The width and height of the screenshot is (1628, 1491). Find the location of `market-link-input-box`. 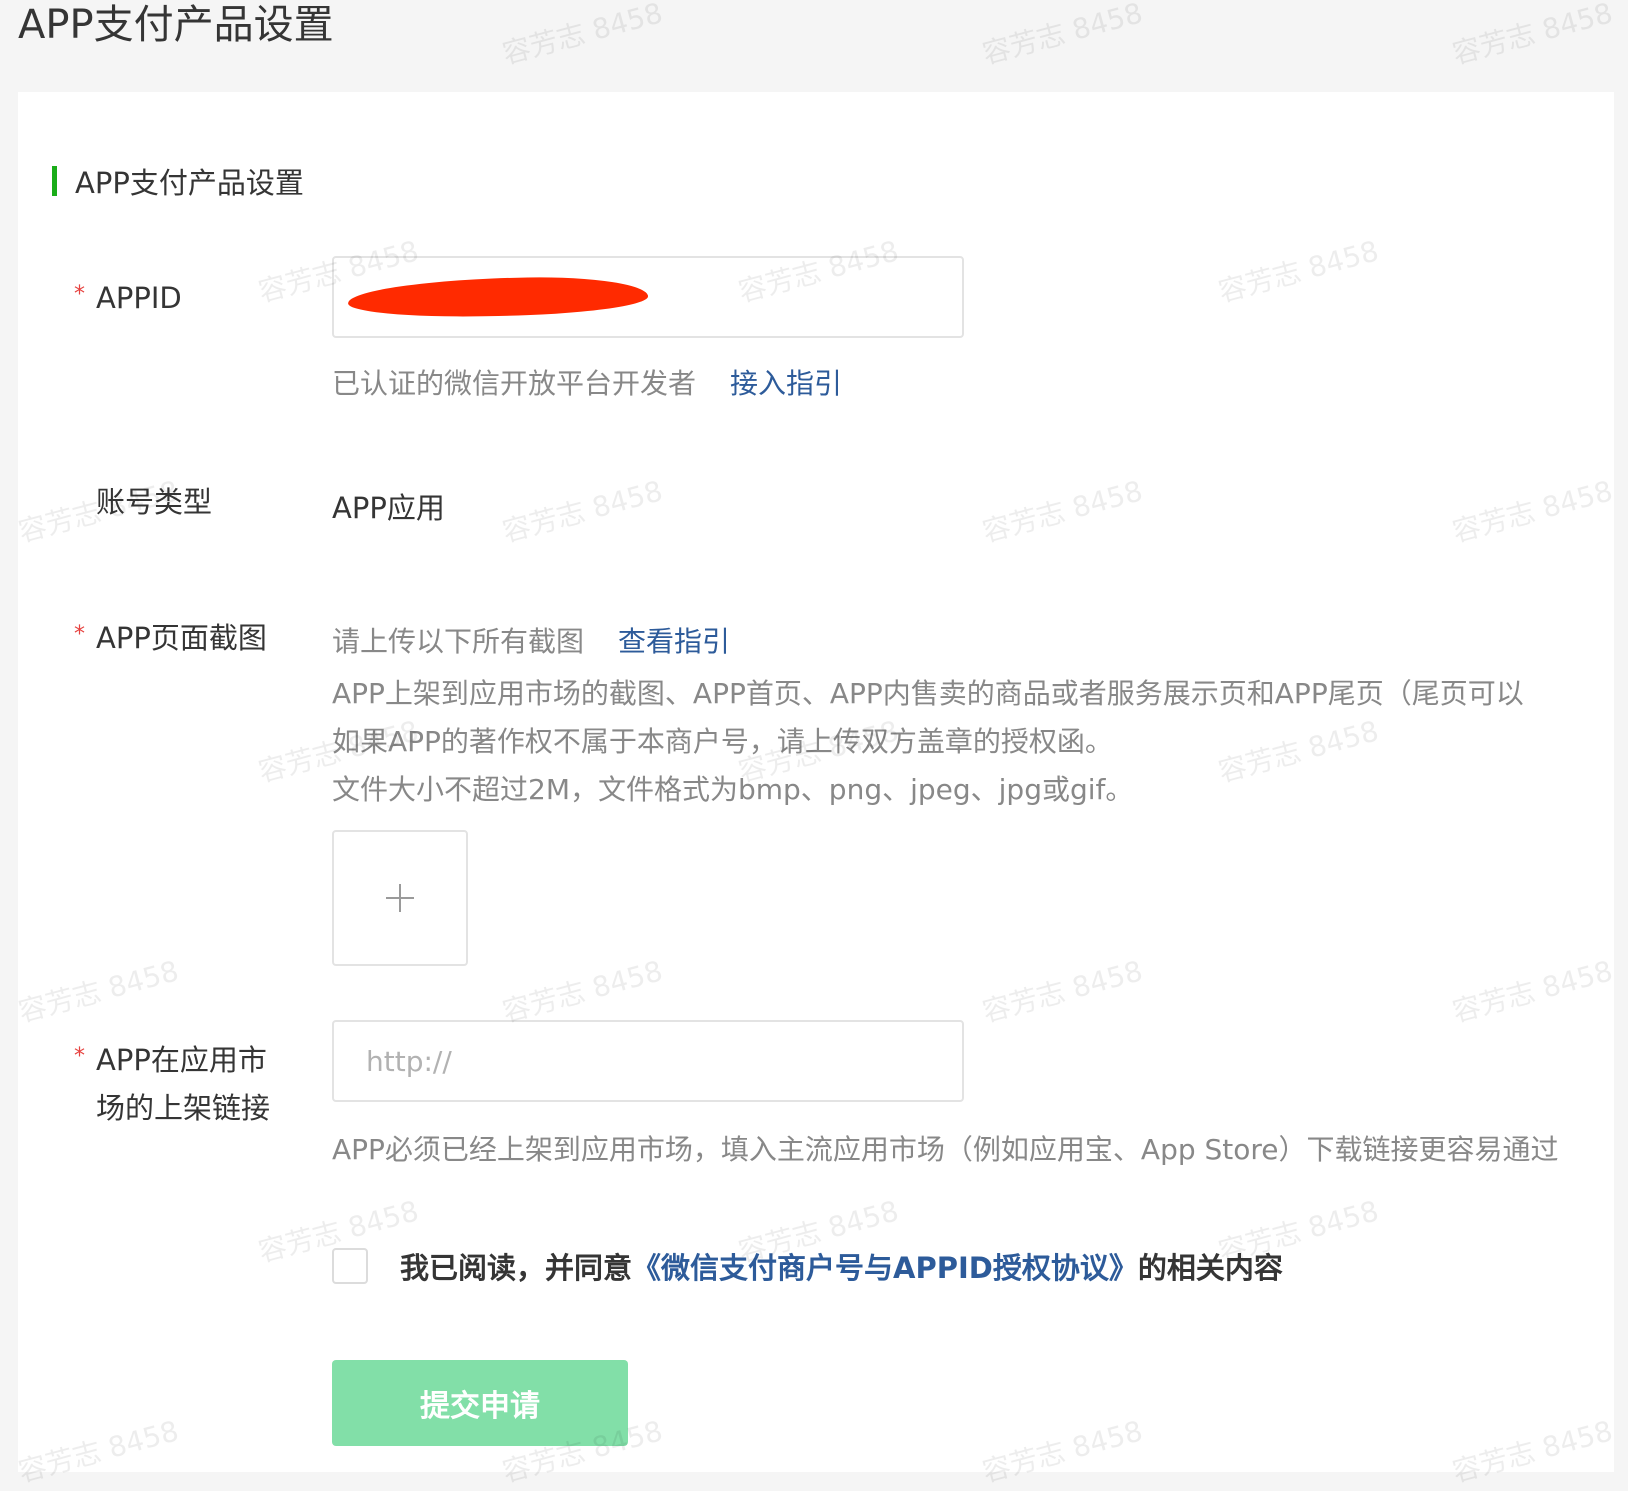

market-link-input-box is located at coordinates (648, 1061).